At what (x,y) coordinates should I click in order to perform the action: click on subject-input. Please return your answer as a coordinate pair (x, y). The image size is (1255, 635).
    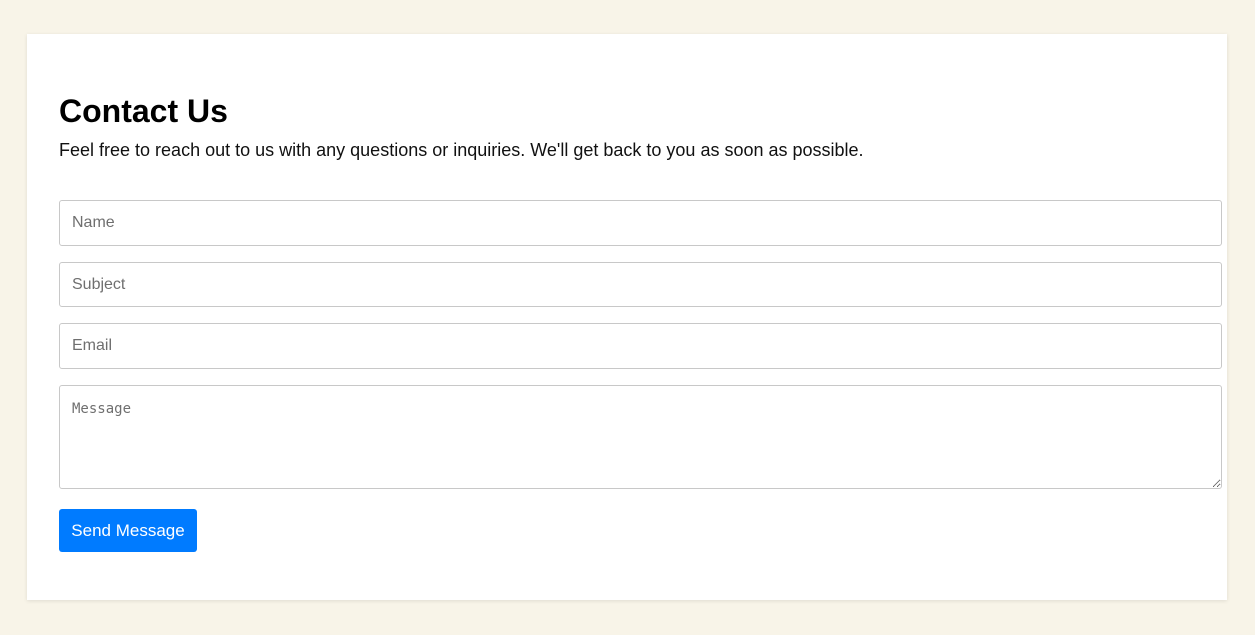
    Looking at the image, I should click on (640, 284).